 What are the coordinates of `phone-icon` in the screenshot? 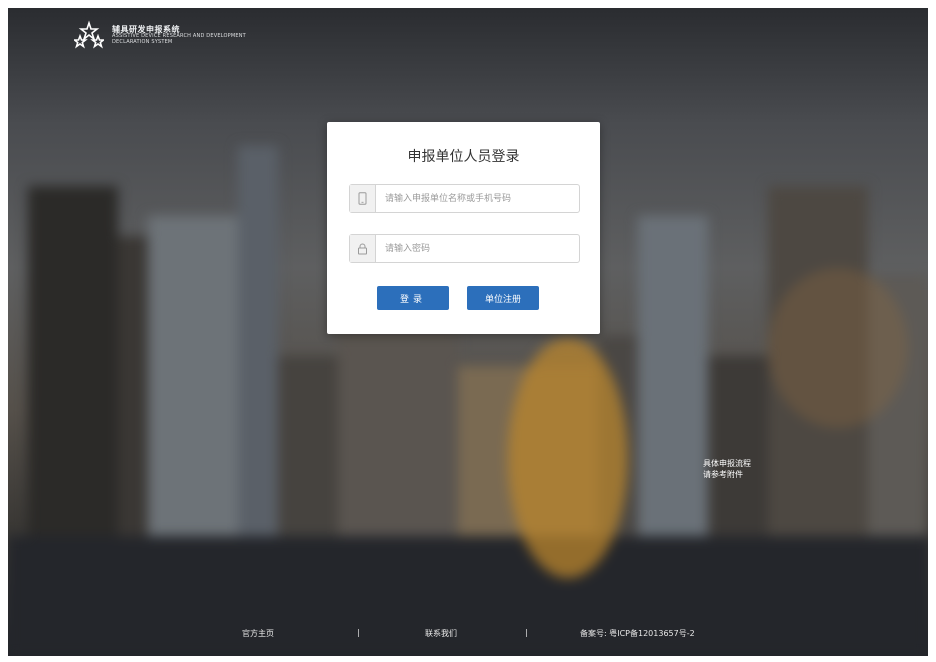 It's located at (363, 198).